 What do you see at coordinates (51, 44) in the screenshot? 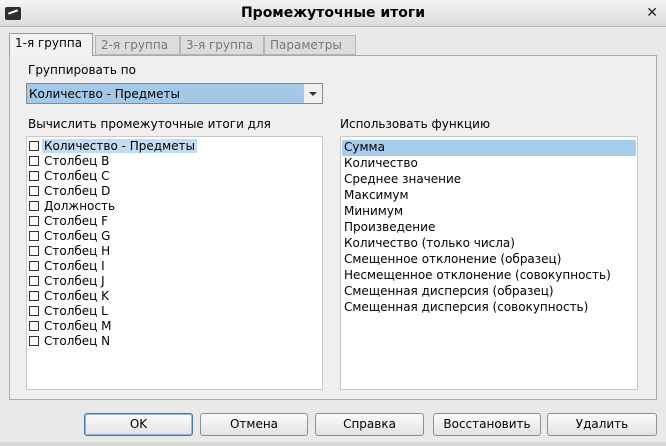
I see `tab-group-1: 1-я группа` at bounding box center [51, 44].